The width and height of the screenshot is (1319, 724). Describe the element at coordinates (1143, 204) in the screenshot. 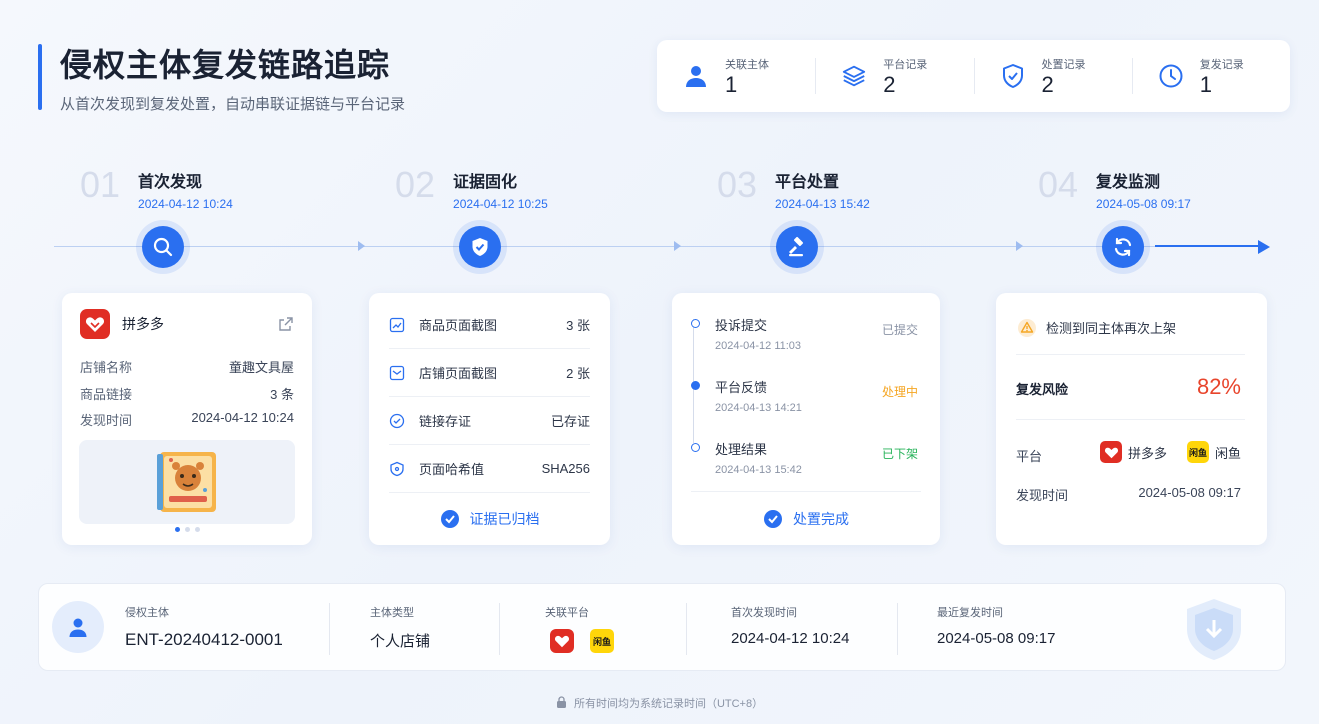

I see `step-date: 2024-05-08 09:17` at that location.